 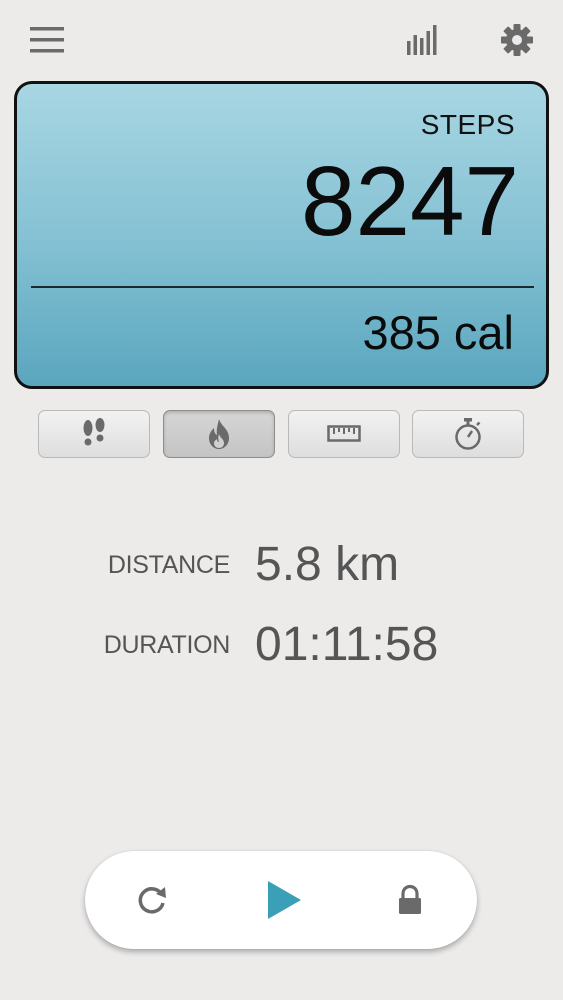 What do you see at coordinates (438, 332) in the screenshot?
I see `calories-value: 385 cal` at bounding box center [438, 332].